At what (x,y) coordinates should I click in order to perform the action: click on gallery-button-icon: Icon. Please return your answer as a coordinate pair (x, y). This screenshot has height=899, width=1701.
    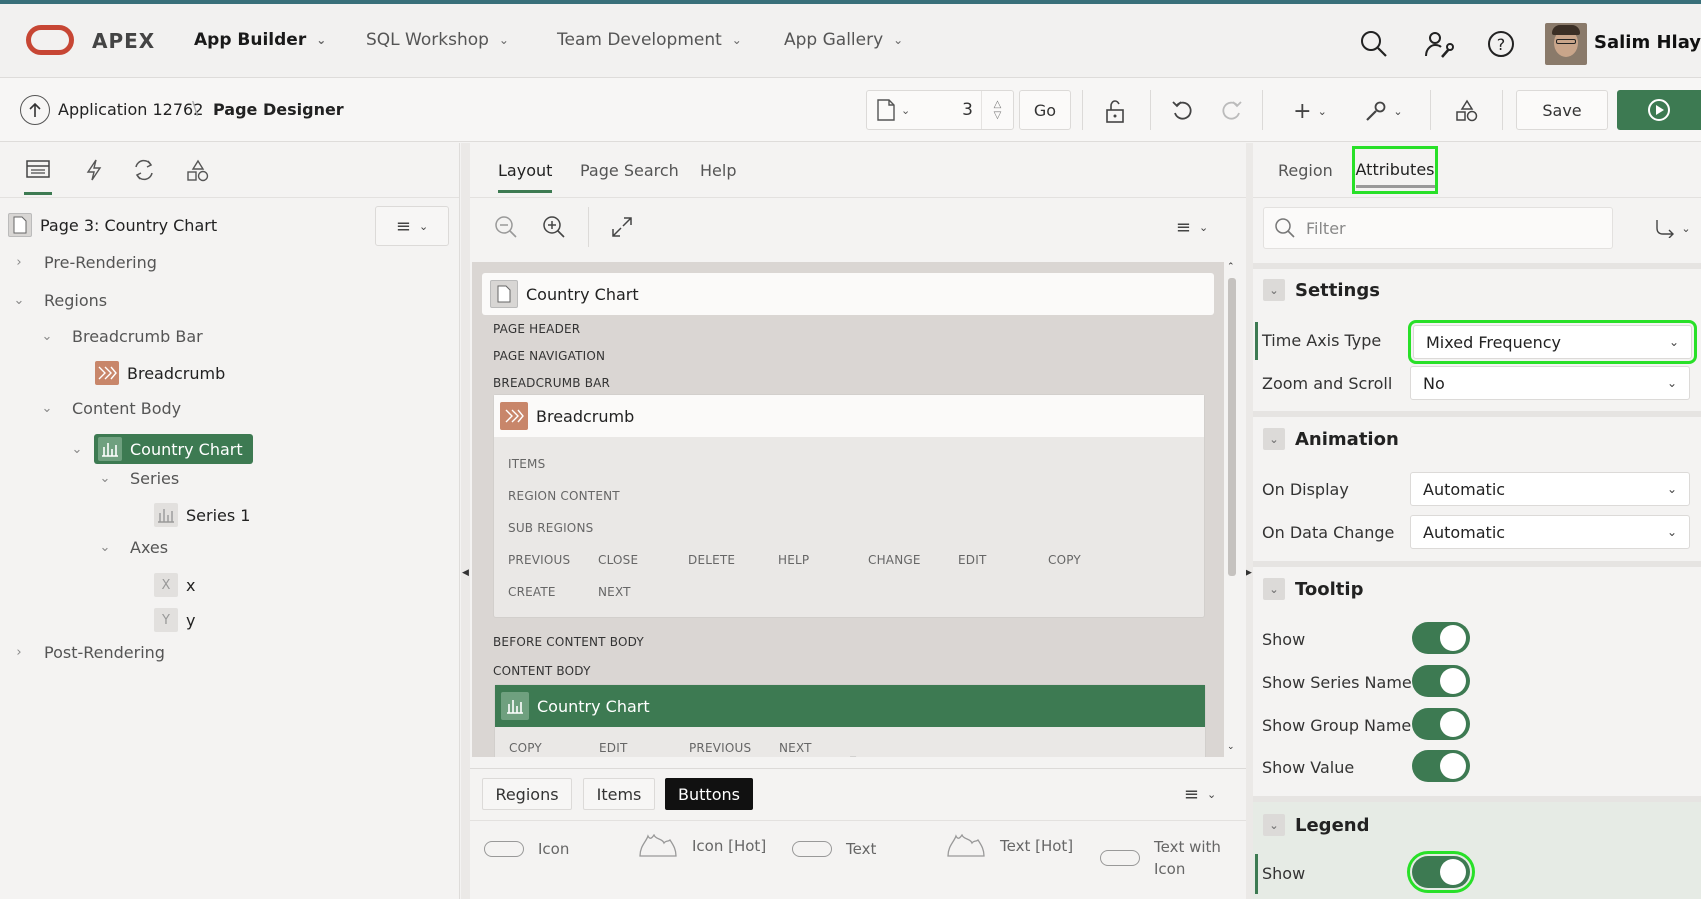
    Looking at the image, I should click on (526, 849).